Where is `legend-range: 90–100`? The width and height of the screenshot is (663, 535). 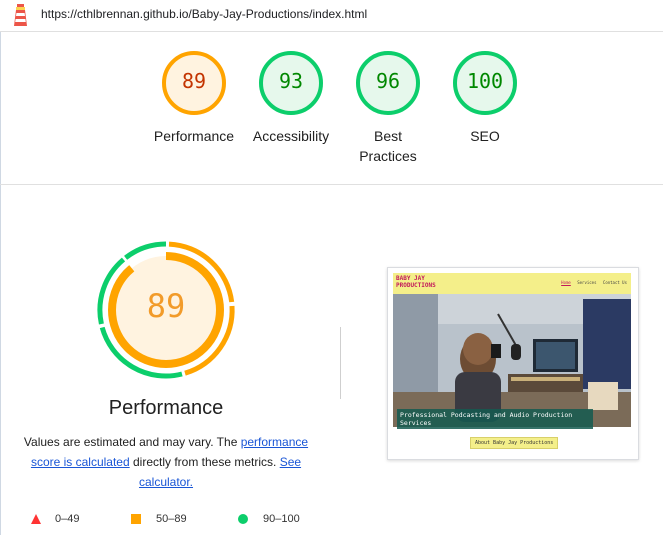
legend-range: 90–100 is located at coordinates (281, 519).